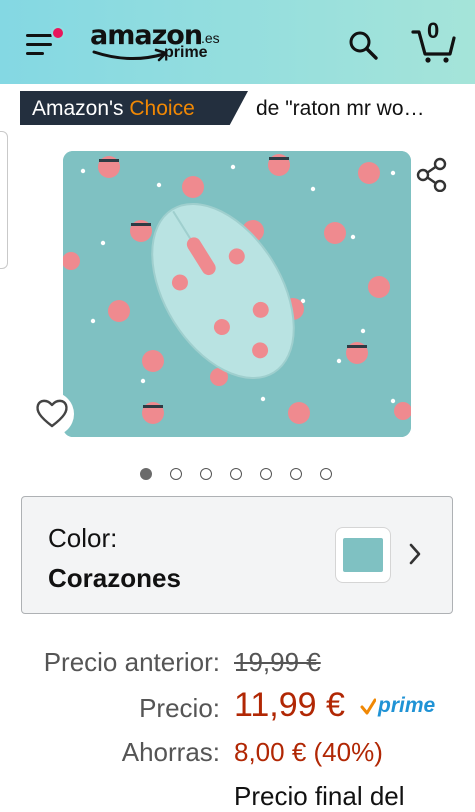 The height and width of the screenshot is (812, 475). Describe the element at coordinates (319, 796) in the screenshot. I see `final-price-label: Precio final del` at that location.